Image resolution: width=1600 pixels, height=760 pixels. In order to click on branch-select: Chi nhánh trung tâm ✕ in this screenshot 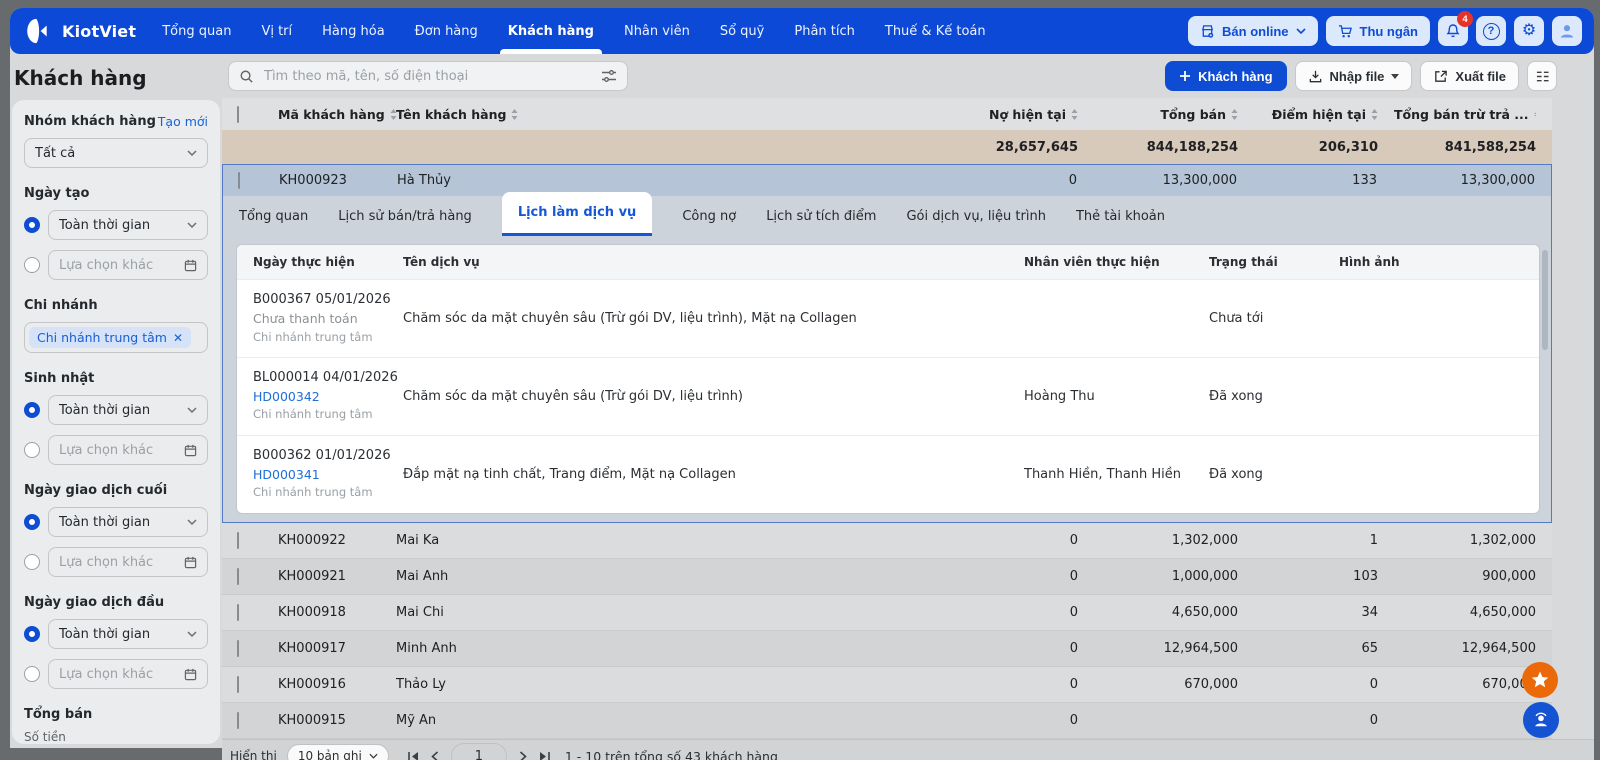, I will do `click(116, 337)`.